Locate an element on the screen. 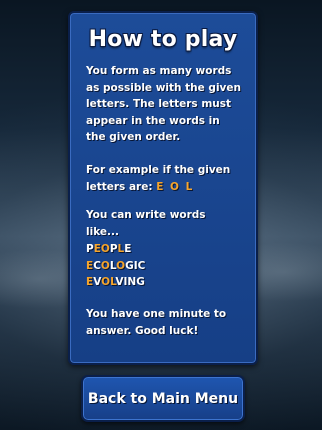 The image size is (322, 430). example-word: EVOLVING is located at coordinates (115, 282).